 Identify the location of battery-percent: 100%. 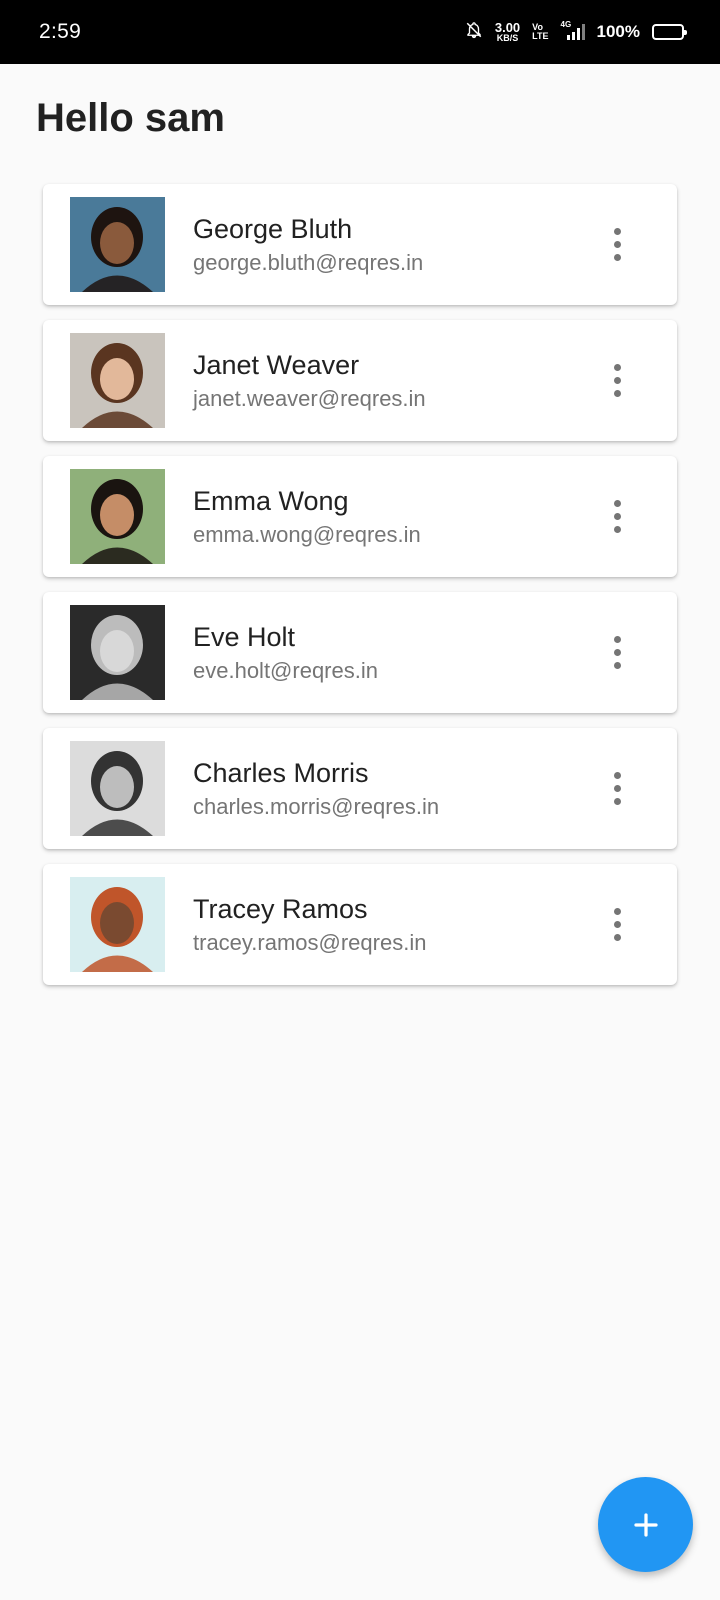
(618, 31).